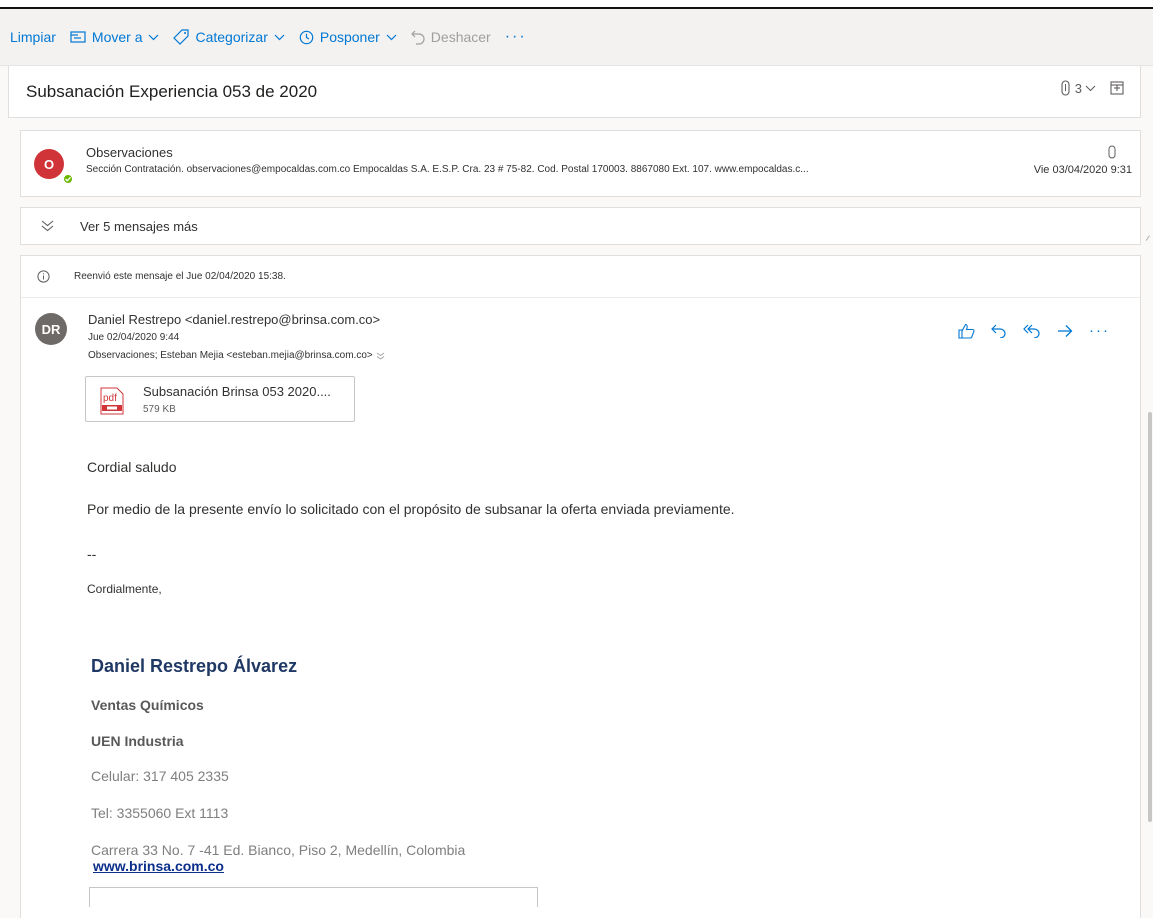  Describe the element at coordinates (313, 897) in the screenshot. I see `signature-banner` at that location.